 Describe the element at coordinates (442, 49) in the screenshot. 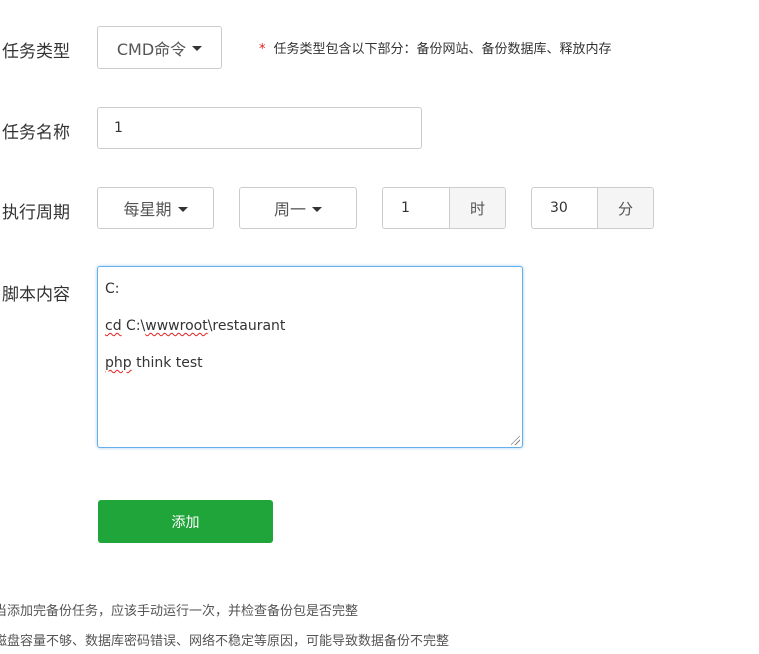

I see `task-type-hint-text: 任务类型包含以下部分：备份网站、备份数据库、释放内存` at that location.